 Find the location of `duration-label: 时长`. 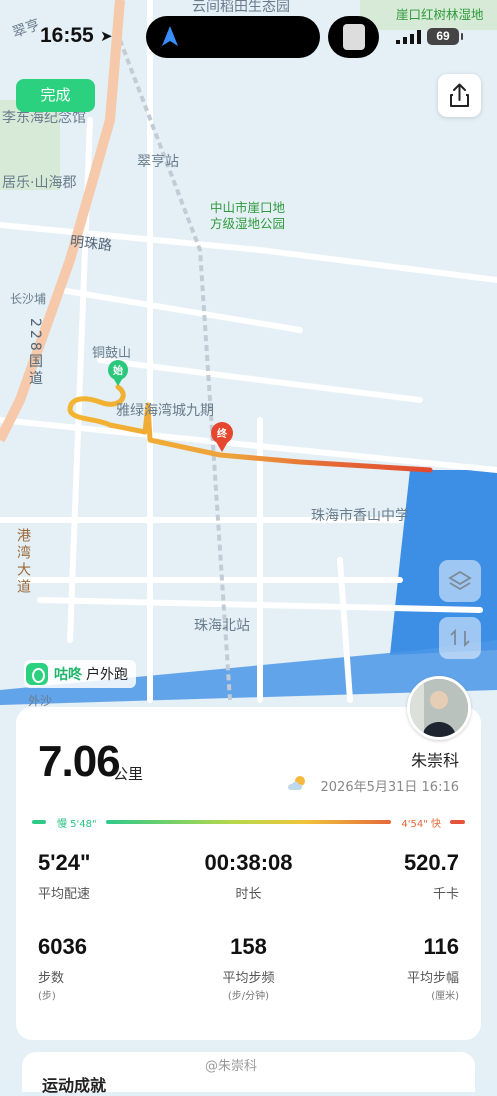

duration-label: 时长 is located at coordinates (248, 894).